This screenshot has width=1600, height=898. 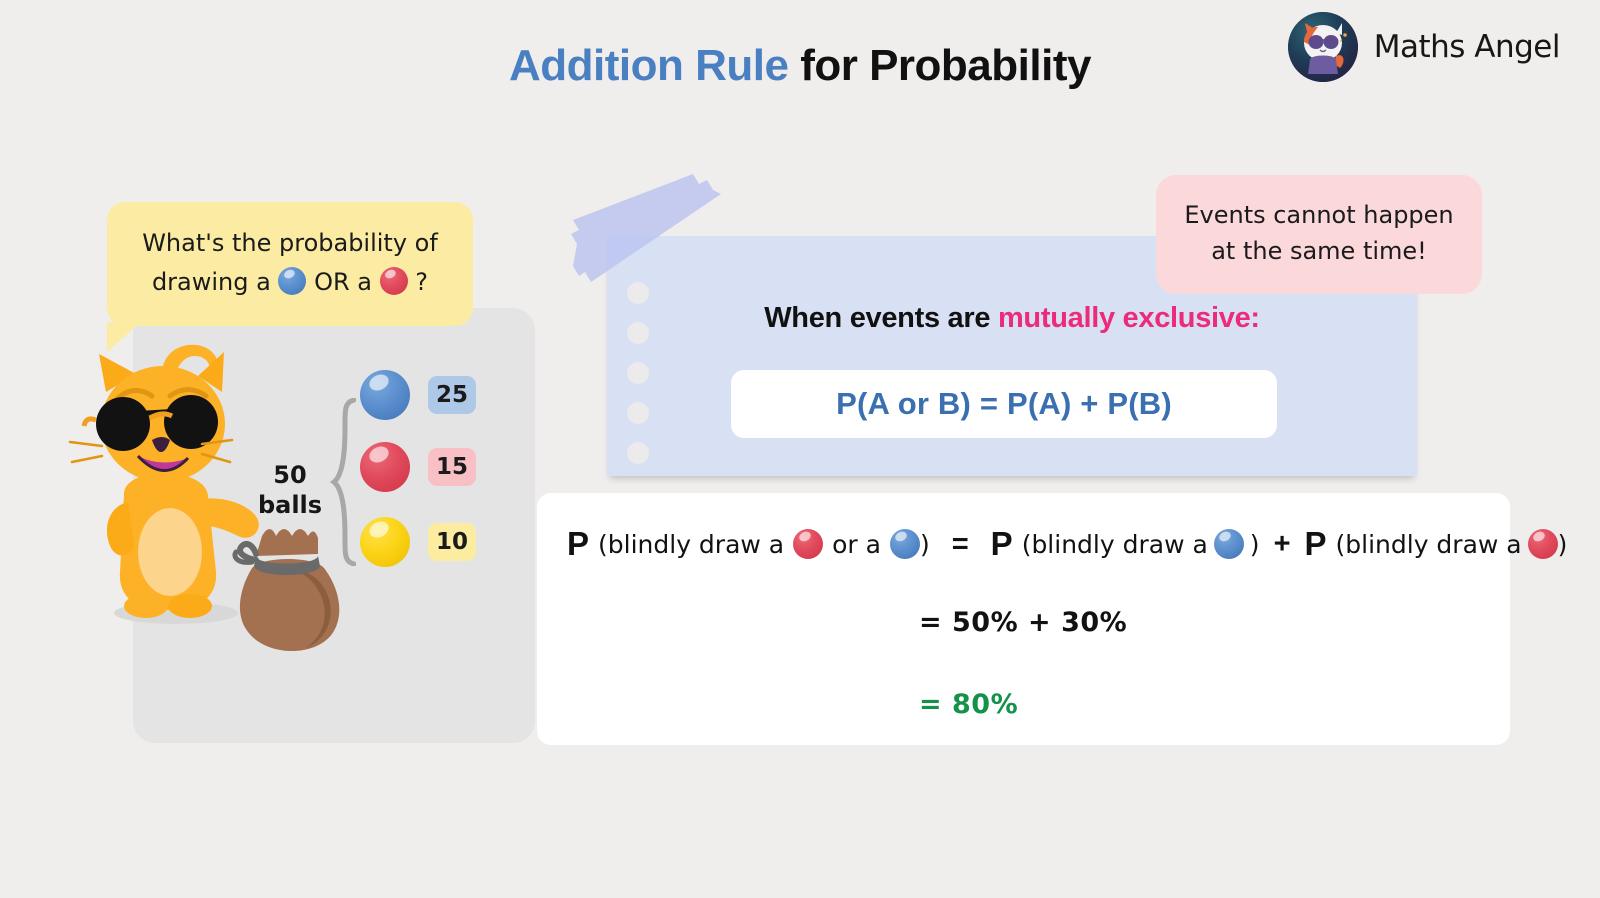 I want to click on question-line-1: What's the probability of, so click(x=290, y=243).